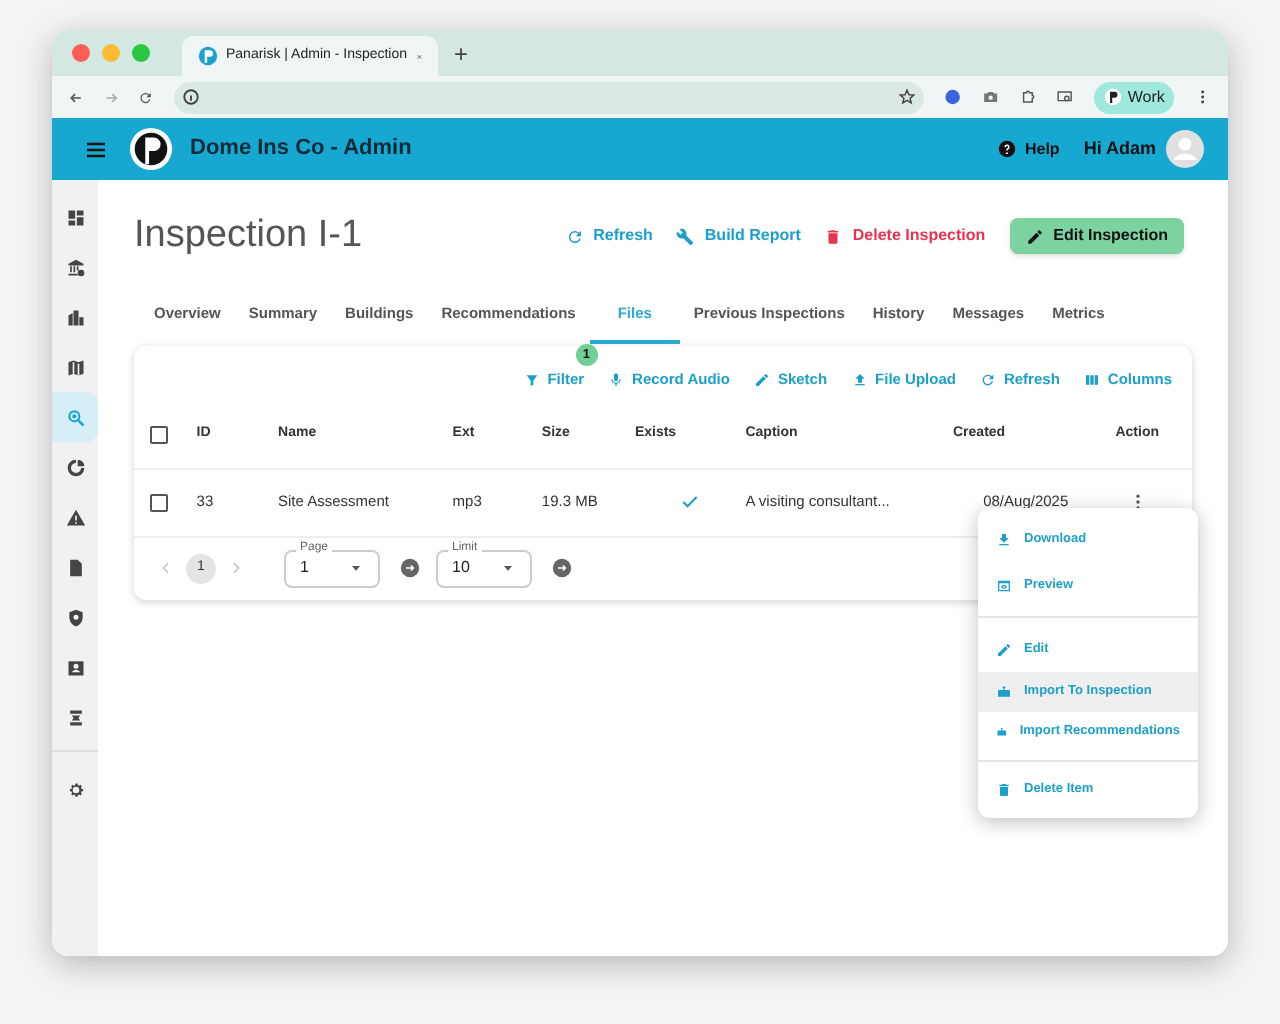  What do you see at coordinates (461, 568) in the screenshot?
I see `field-value: 10` at bounding box center [461, 568].